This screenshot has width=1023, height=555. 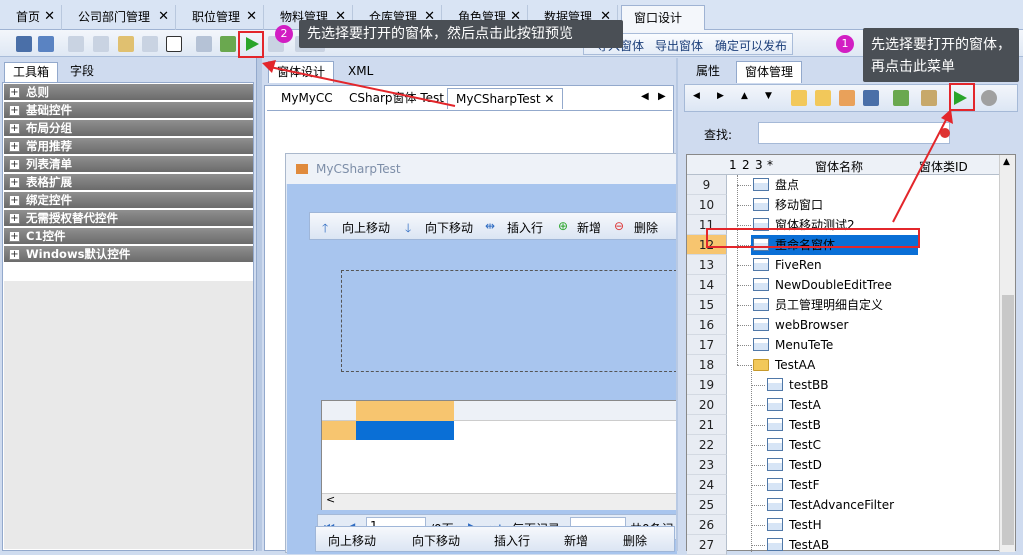 What do you see at coordinates (461, 34) in the screenshot?
I see `step-2-tooltip: 先选择要打开的窗体，然后点击此按钮预览` at bounding box center [461, 34].